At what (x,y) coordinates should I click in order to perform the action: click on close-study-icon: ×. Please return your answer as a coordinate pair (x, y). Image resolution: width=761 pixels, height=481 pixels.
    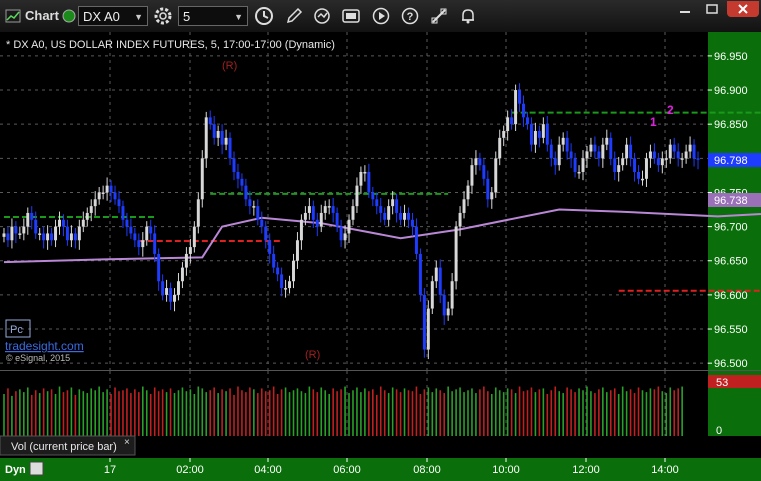
    Looking at the image, I should click on (127, 442).